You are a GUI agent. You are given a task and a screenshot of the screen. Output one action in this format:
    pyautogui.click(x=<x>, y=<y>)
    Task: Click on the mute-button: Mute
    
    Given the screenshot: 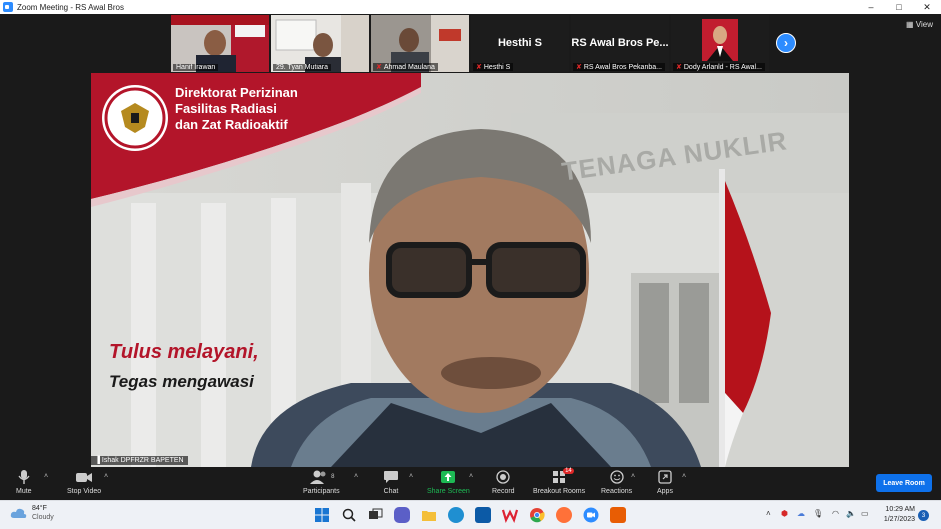 What is the action you would take?
    pyautogui.click(x=24, y=482)
    